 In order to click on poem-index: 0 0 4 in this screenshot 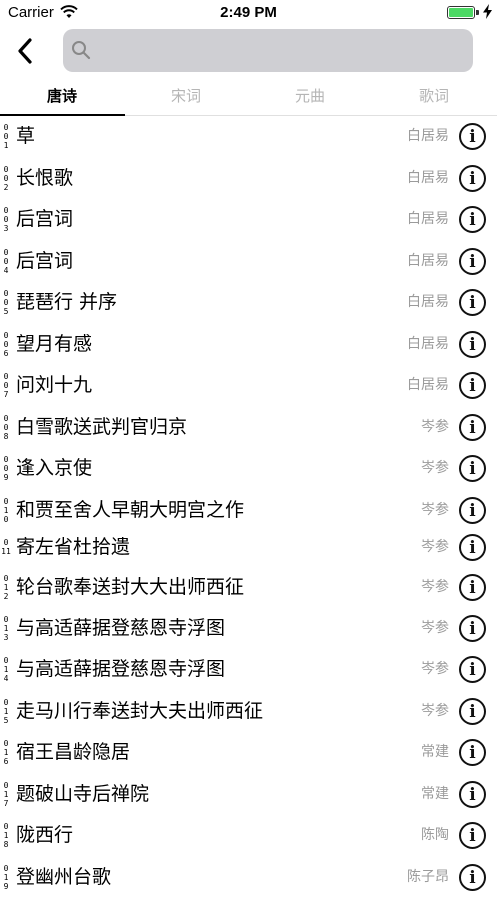, I will do `click(6, 261)`.